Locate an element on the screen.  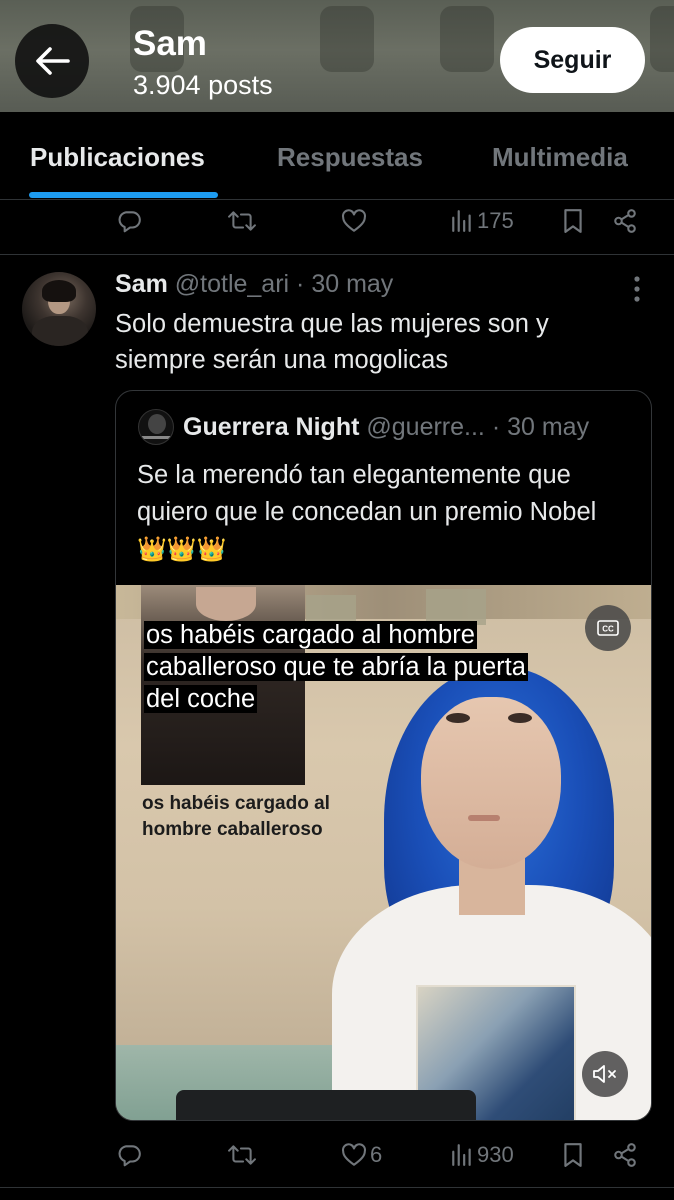
tab-publicaciones: Publicaciones is located at coordinates (117, 157).